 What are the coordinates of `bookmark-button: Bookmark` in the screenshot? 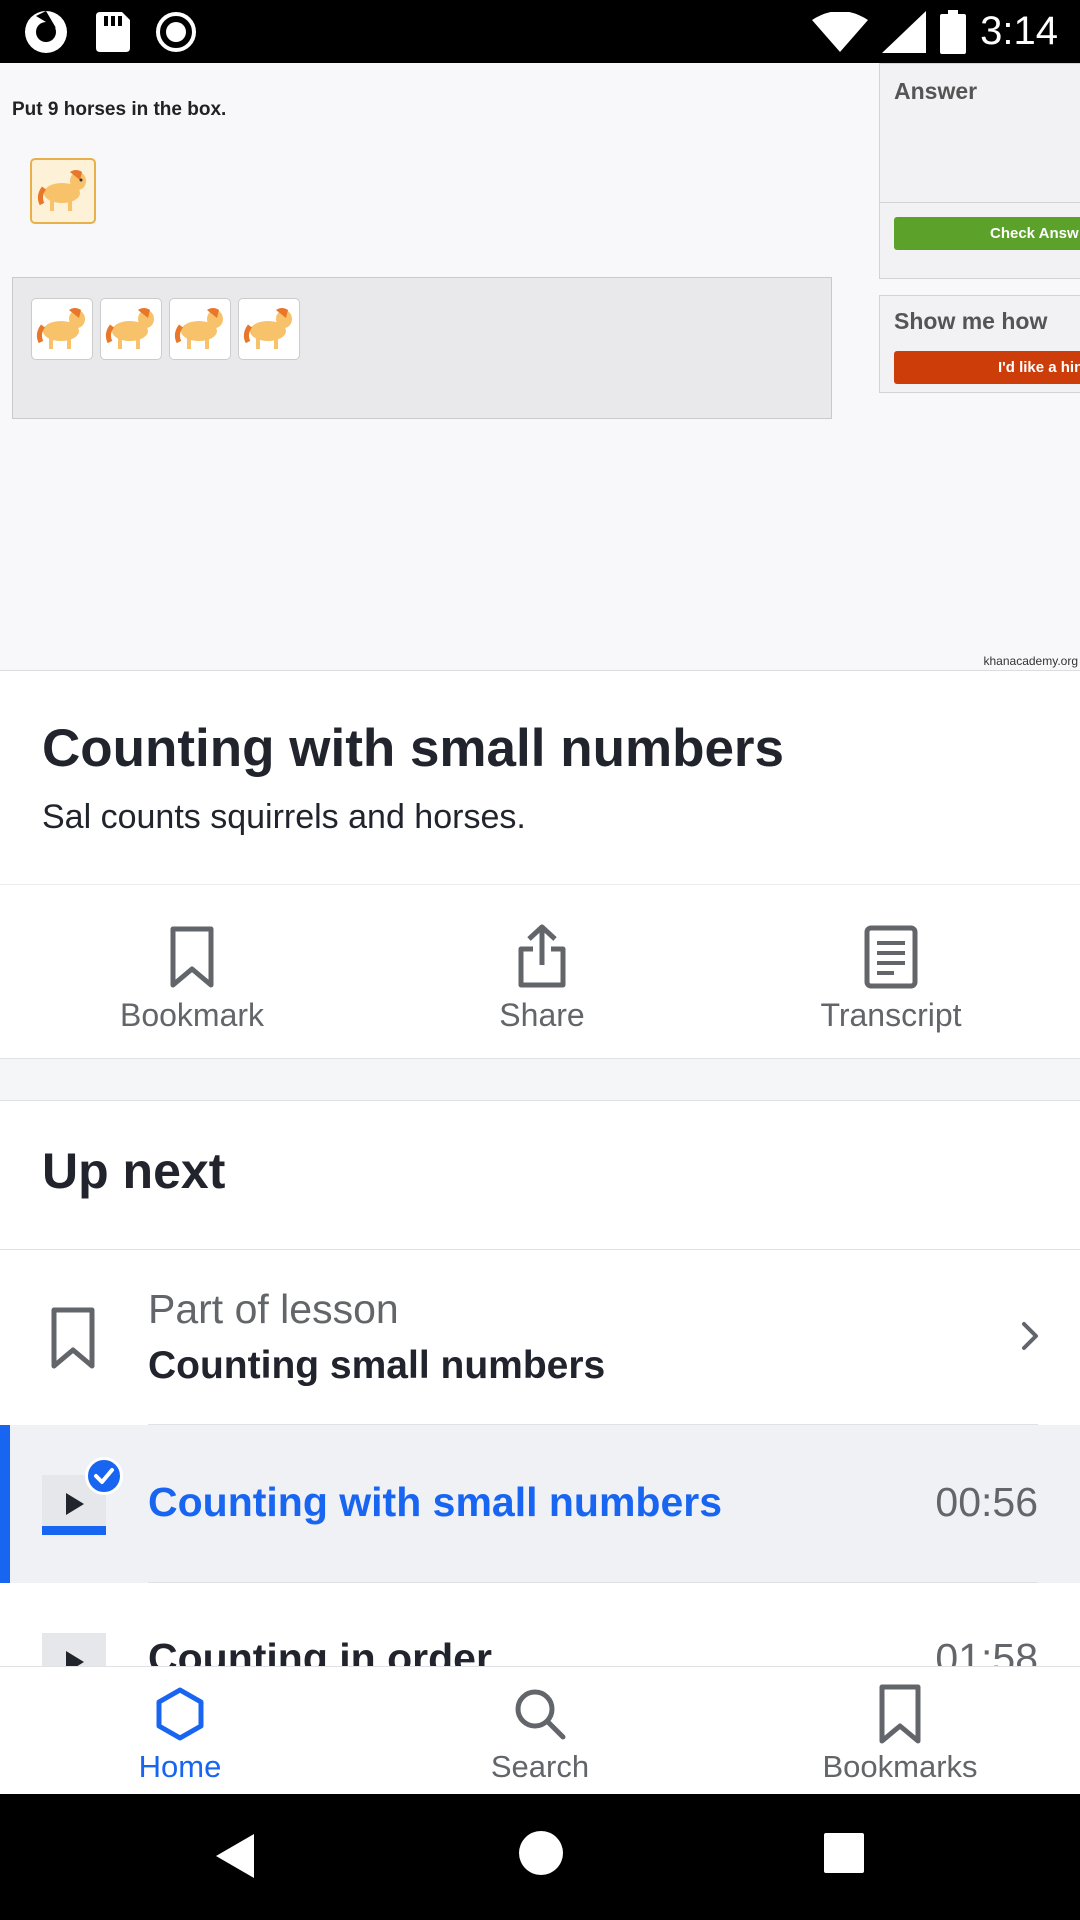 It's located at (192, 974).